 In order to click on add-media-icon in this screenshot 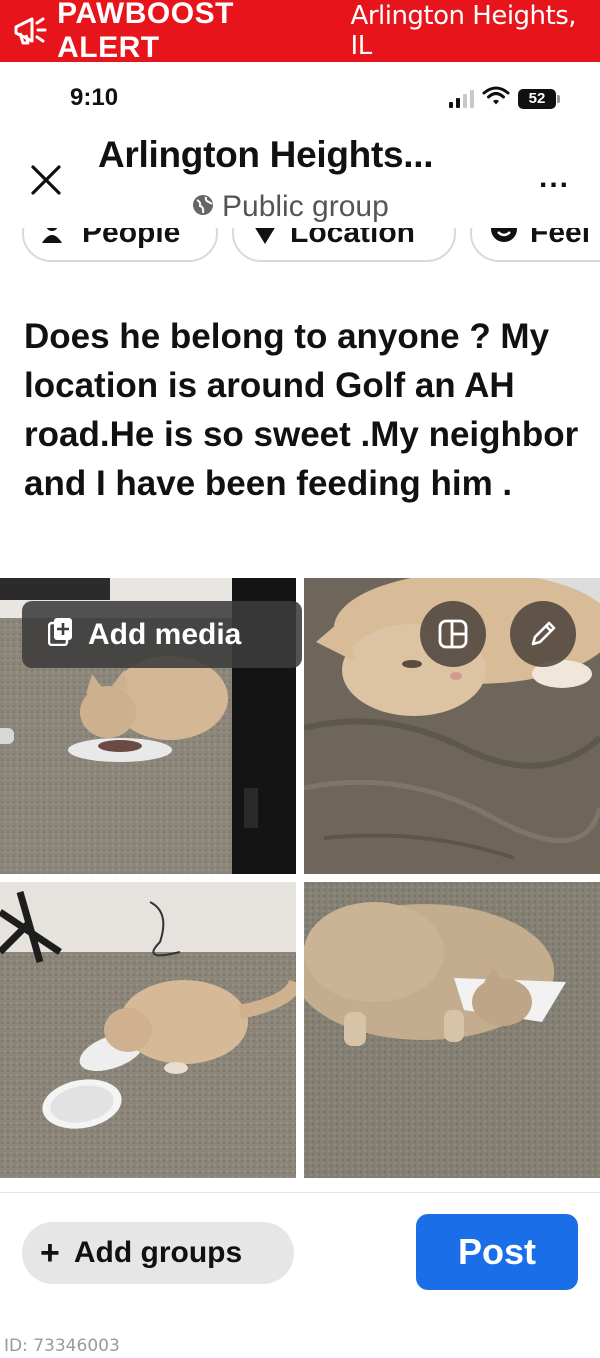, I will do `click(60, 635)`.